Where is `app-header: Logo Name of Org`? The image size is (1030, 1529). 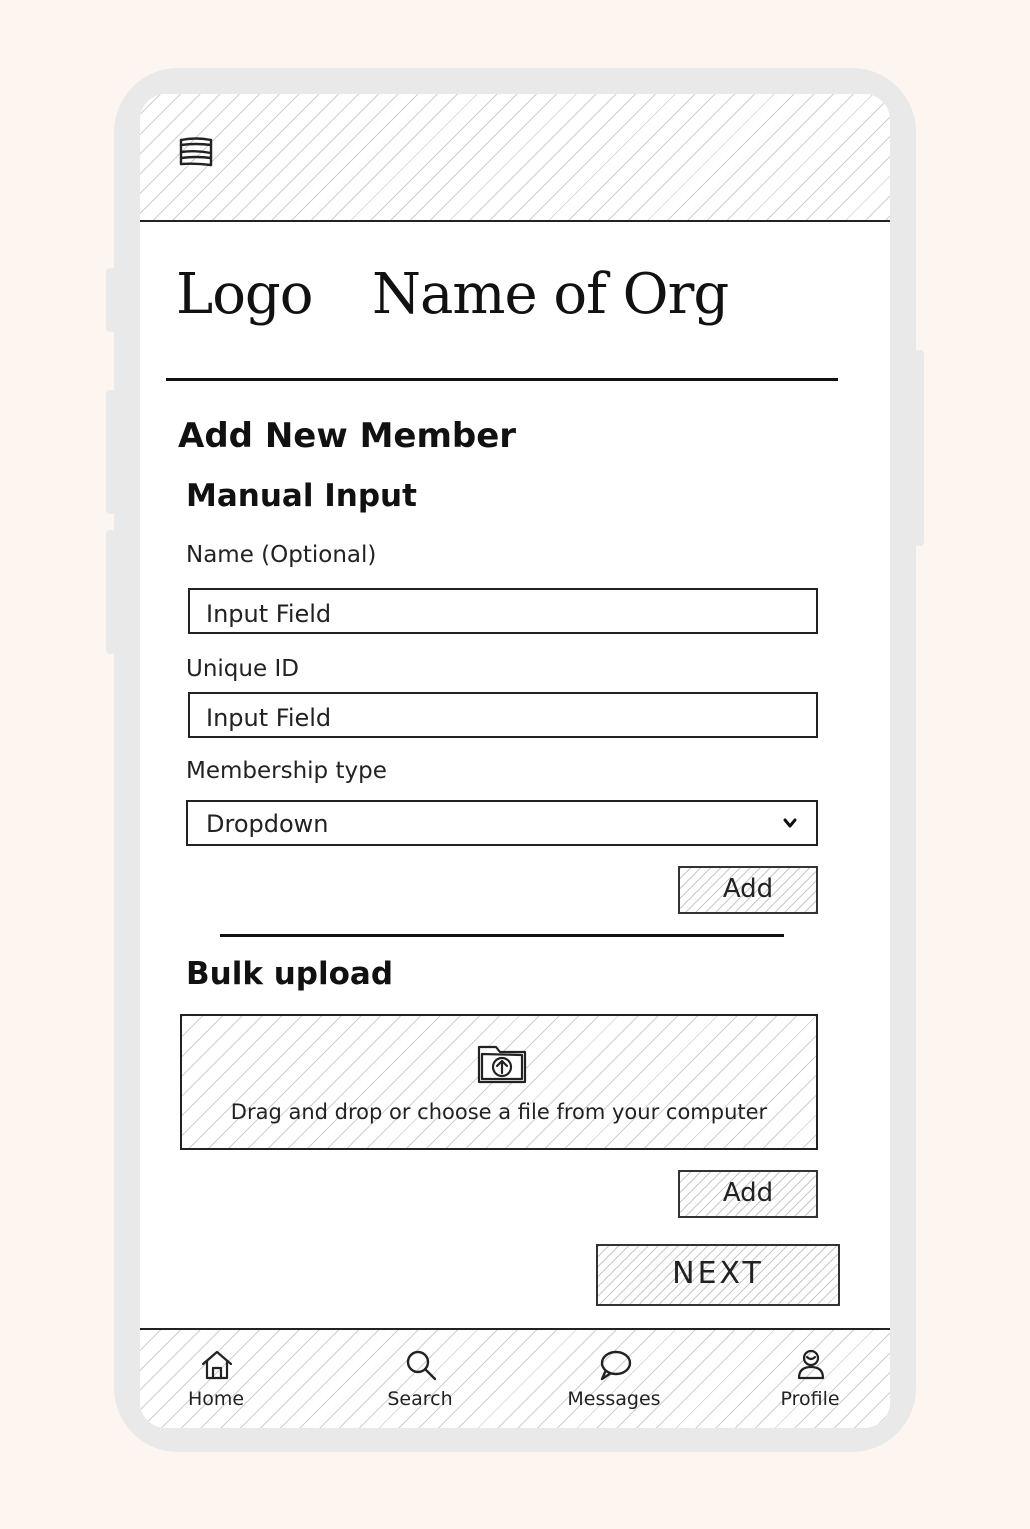
app-header: Logo Name of Org is located at coordinates (506, 307).